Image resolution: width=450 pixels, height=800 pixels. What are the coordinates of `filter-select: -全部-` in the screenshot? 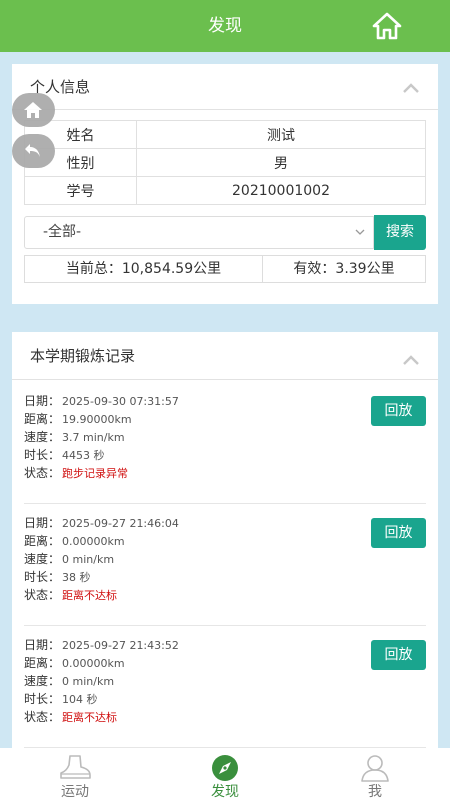 It's located at (199, 232).